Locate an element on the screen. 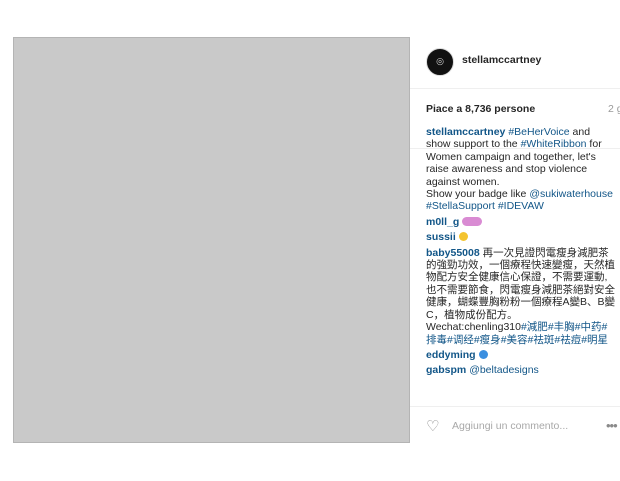  hashtag-link: #明星 is located at coordinates (594, 340).